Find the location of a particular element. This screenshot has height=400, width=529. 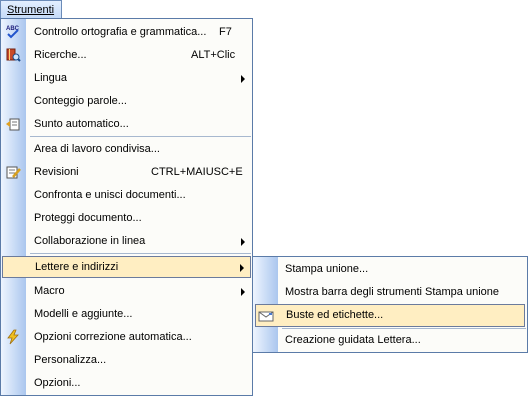

shortcut-text: CTRL+MAIUSC+E is located at coordinates (197, 172).